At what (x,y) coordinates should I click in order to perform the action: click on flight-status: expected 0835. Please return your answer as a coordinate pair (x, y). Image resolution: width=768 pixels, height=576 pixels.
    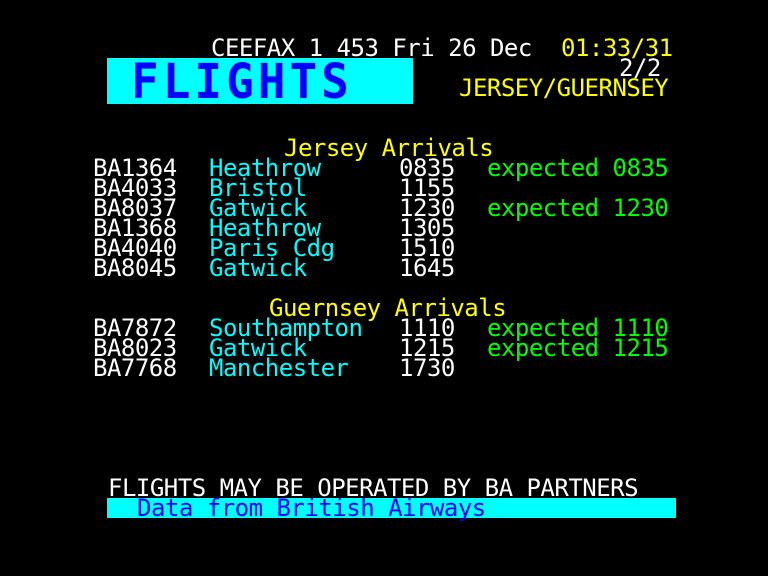
    Looking at the image, I should click on (578, 168).